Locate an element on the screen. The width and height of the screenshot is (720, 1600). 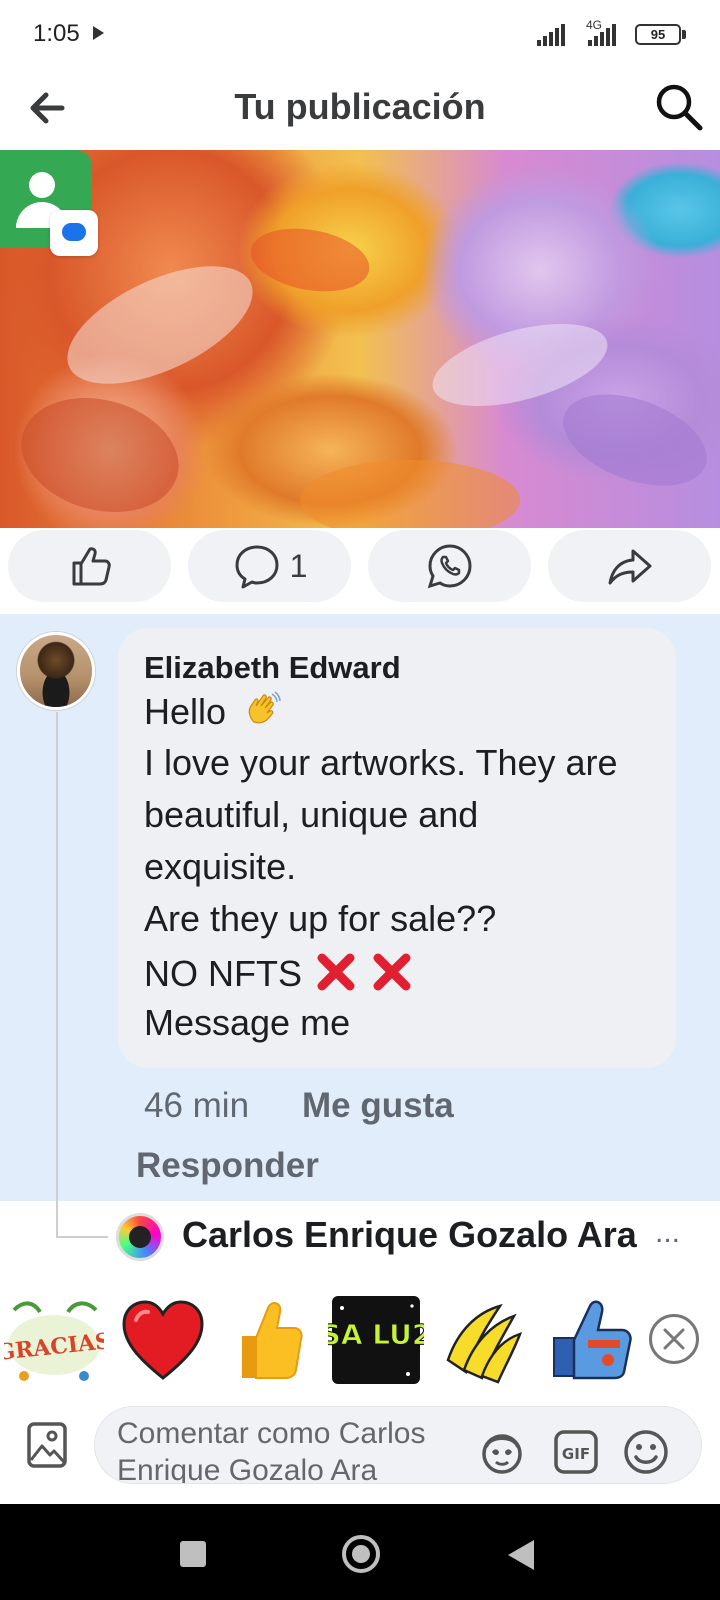
robot-thumbs-up-sticker is located at coordinates (593, 1340).